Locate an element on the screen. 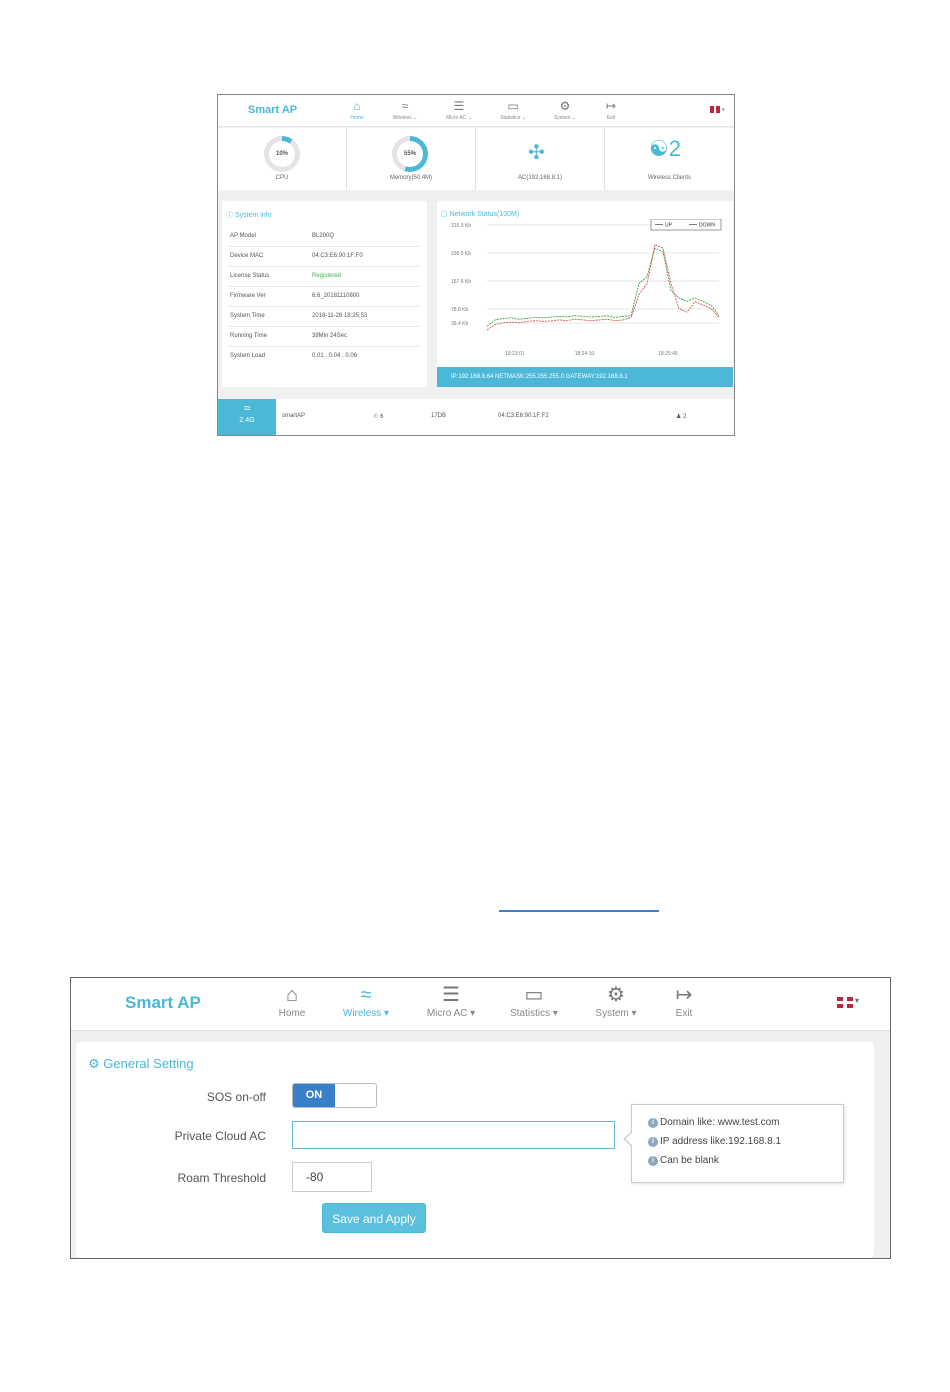 Image resolution: width=950 pixels, height=1392 pixels. user-icon: ♟ is located at coordinates (679, 417).